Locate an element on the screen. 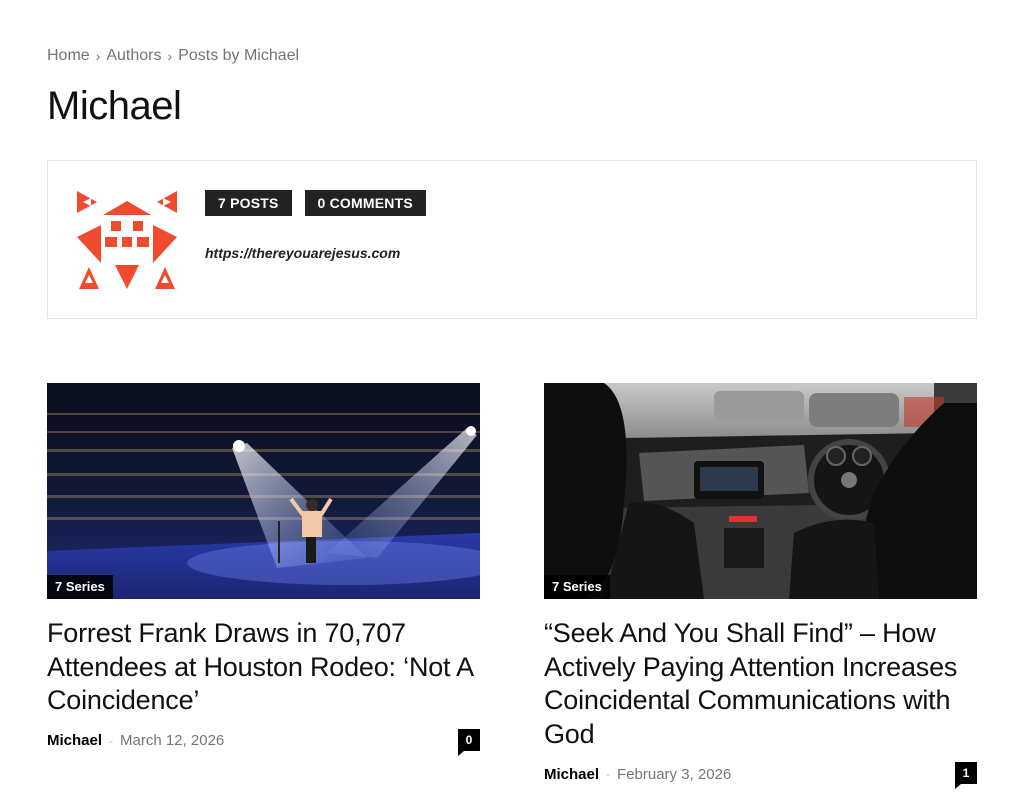 This screenshot has width=1024, height=806. page-title: Michael is located at coordinates (114, 106).